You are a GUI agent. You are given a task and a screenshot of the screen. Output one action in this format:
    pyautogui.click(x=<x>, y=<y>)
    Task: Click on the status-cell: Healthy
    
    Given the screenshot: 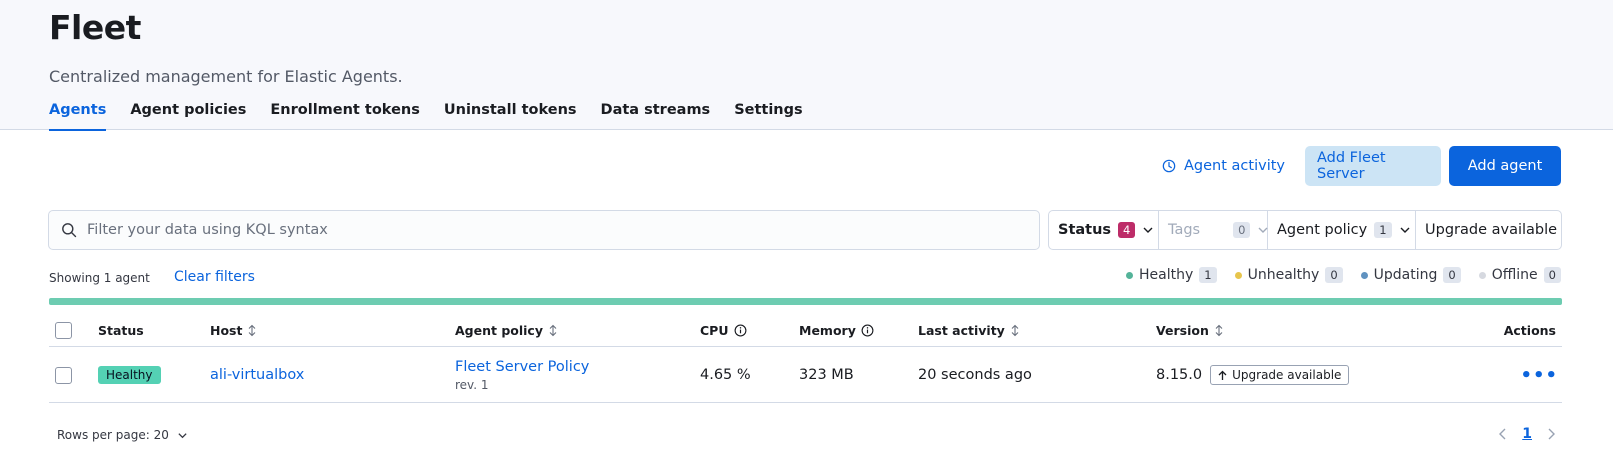 What is the action you would take?
    pyautogui.click(x=129, y=375)
    